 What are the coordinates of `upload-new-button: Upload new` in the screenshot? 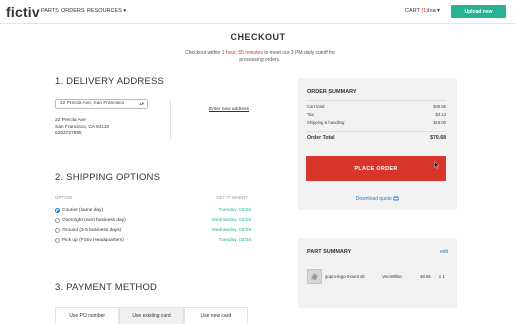 It's located at (478, 11).